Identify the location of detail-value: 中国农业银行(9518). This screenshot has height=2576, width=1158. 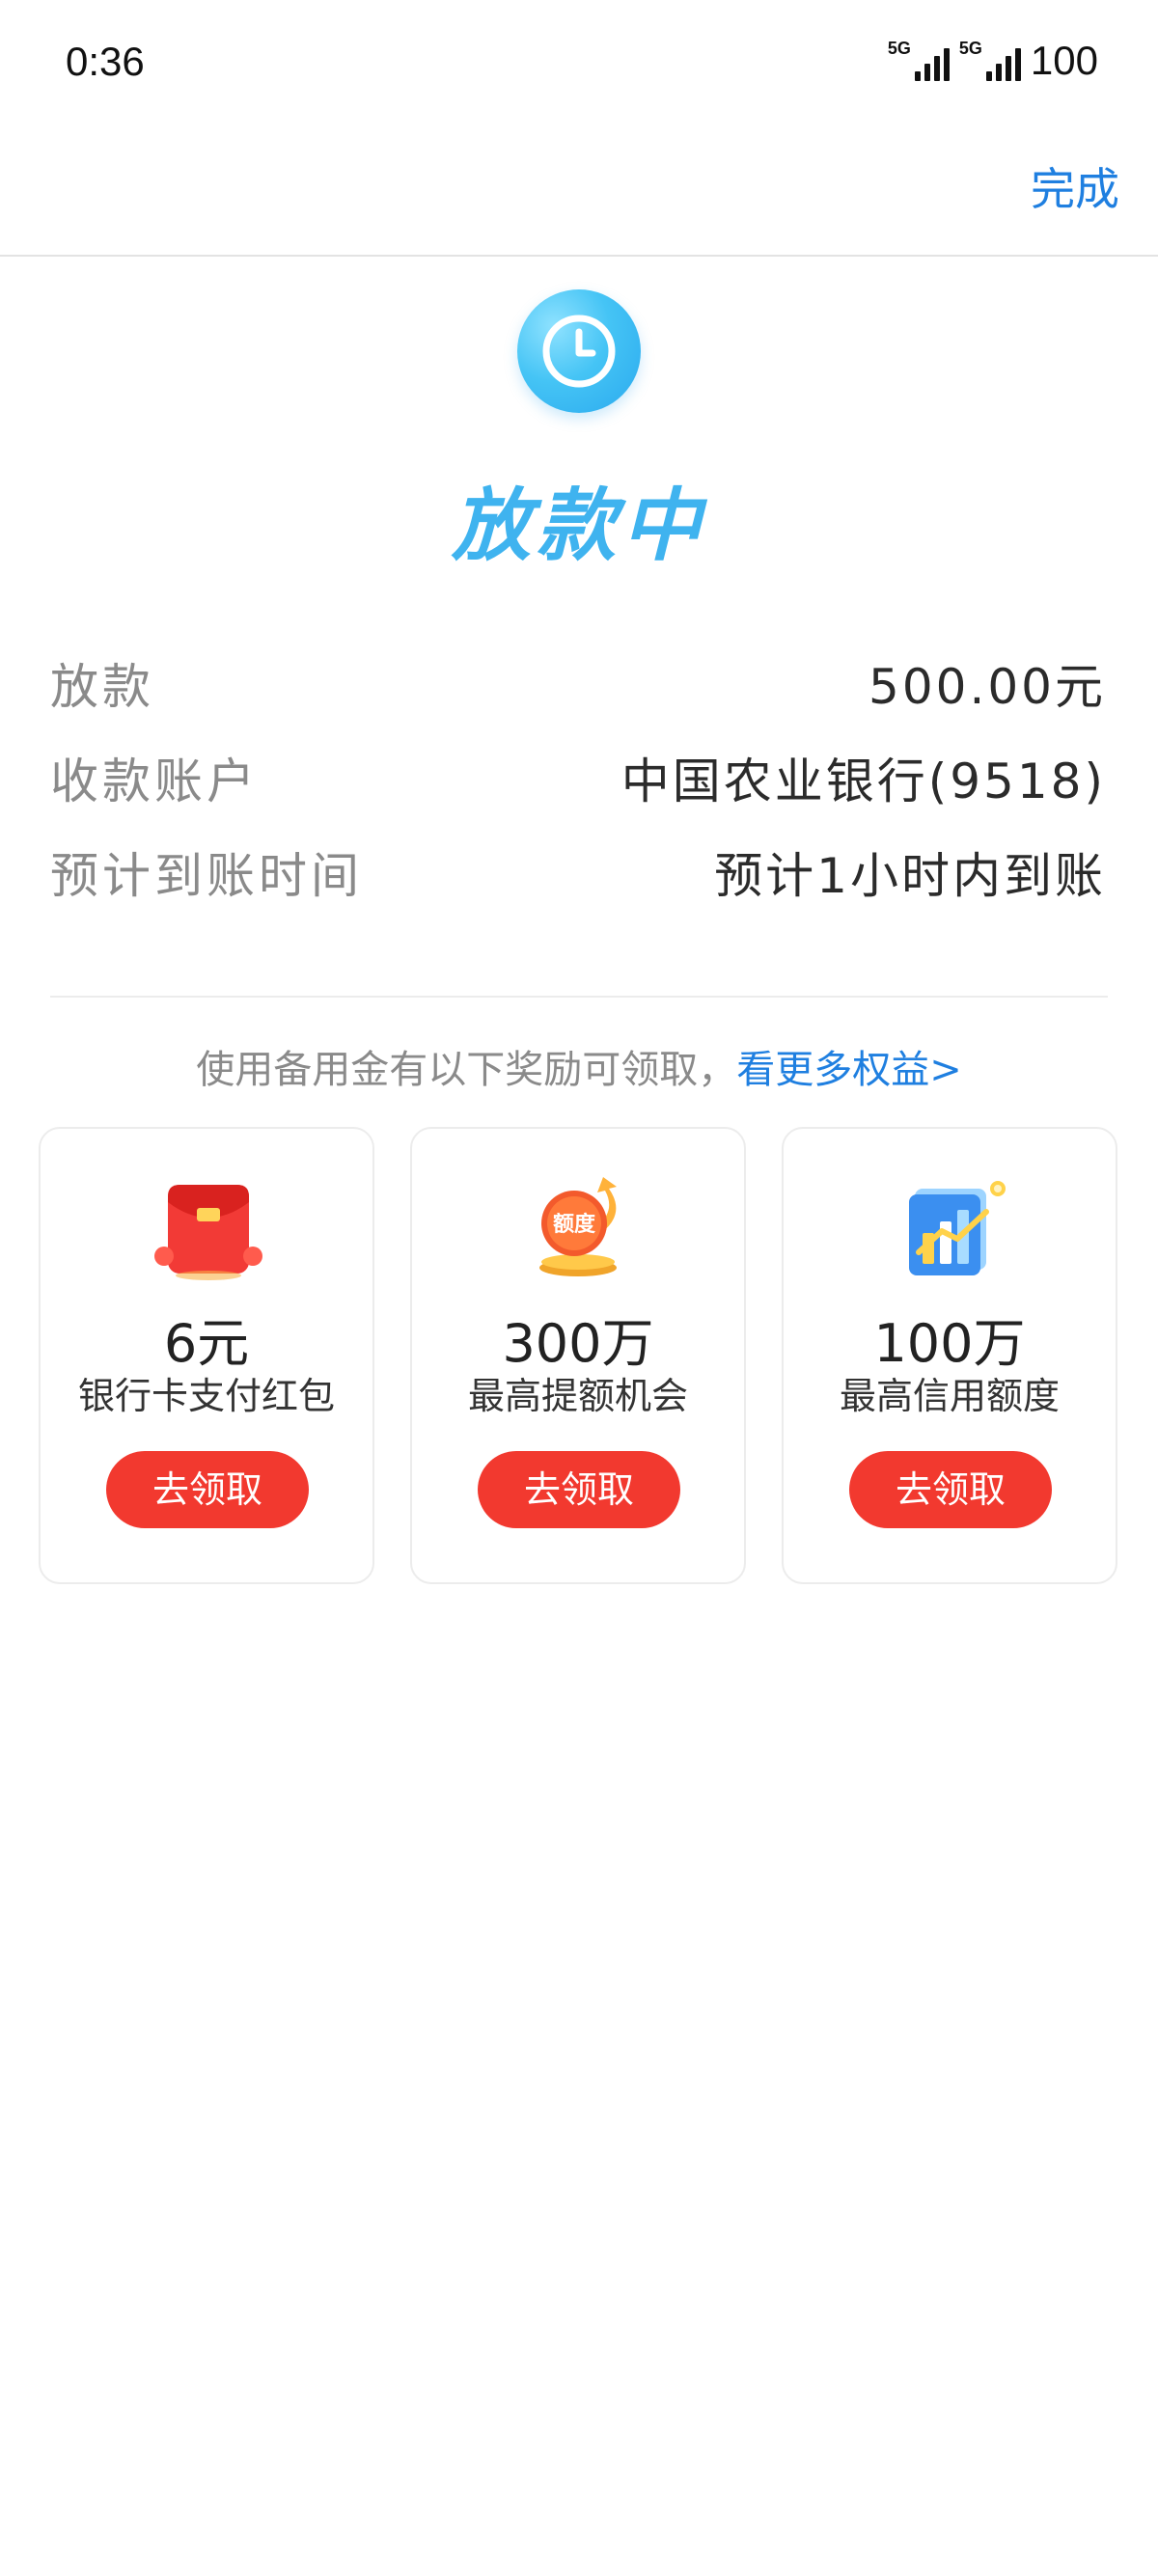
(863, 781).